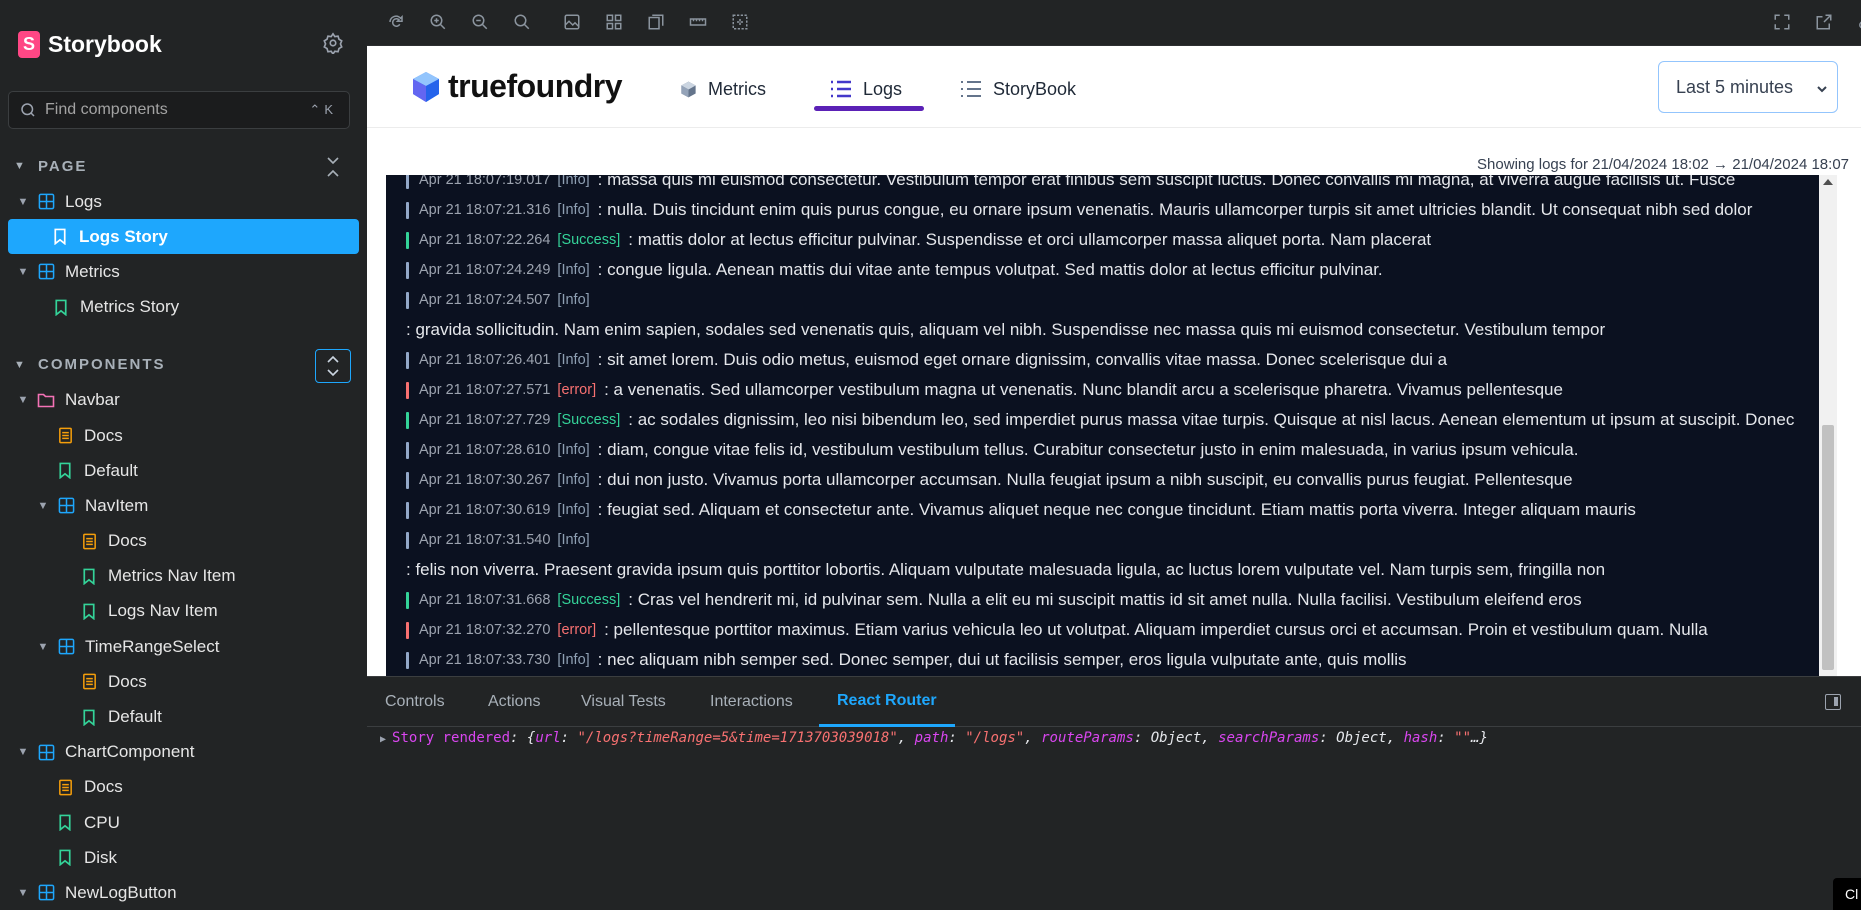 This screenshot has width=1861, height=910. I want to click on log-line: Apr 21 18:07:24.507 [Info], so click(1102, 300).